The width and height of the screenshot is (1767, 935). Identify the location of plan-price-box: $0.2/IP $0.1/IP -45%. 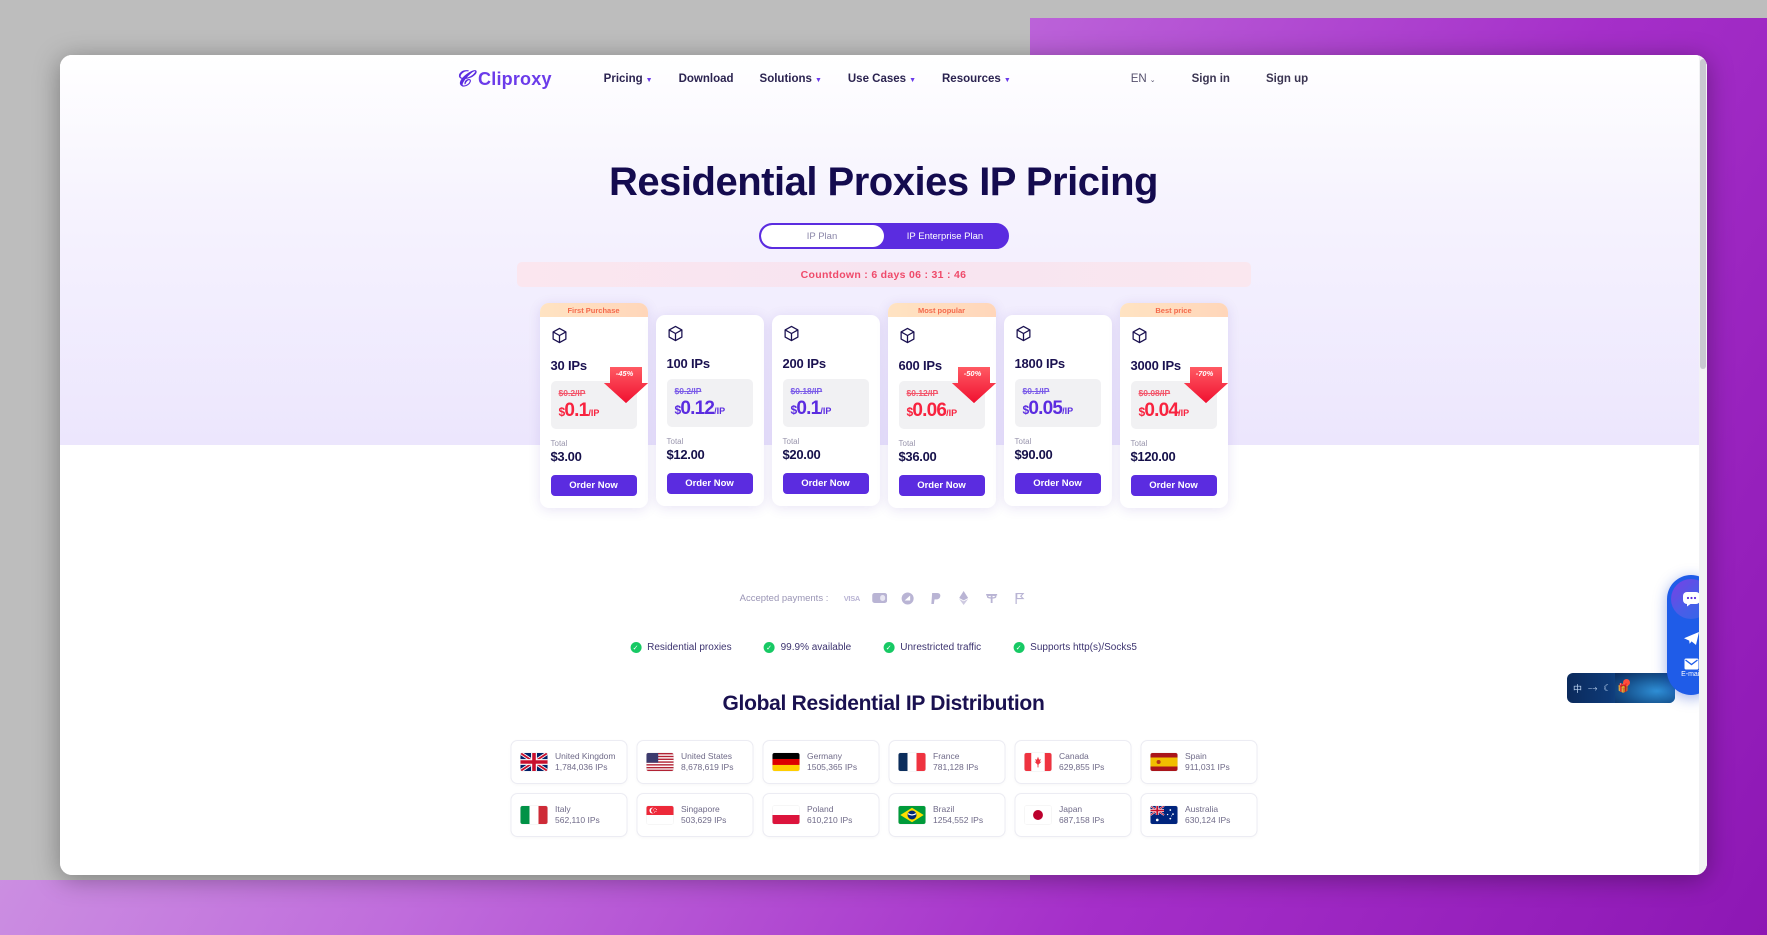
(599, 398).